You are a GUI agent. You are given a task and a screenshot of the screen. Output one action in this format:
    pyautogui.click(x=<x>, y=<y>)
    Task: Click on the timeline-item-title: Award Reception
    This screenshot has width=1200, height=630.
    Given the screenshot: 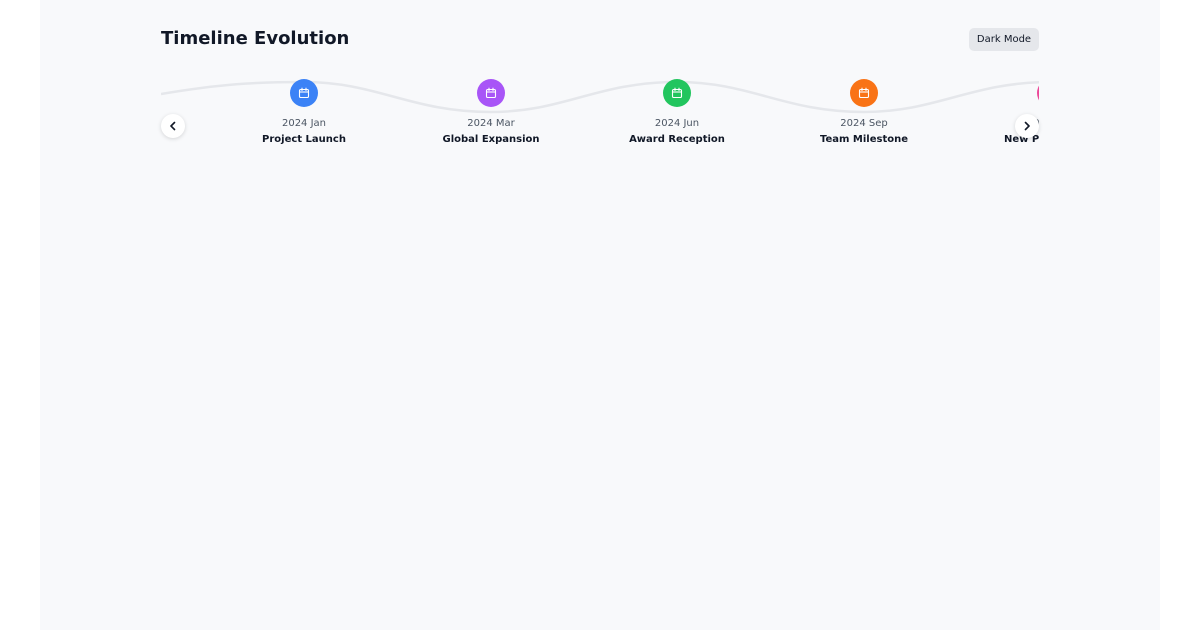 What is the action you would take?
    pyautogui.click(x=677, y=139)
    